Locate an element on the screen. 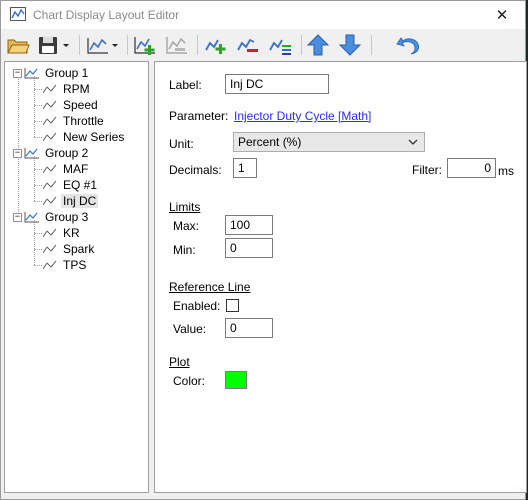 The width and height of the screenshot is (528, 500). close-icon: ✕ is located at coordinates (502, 15).